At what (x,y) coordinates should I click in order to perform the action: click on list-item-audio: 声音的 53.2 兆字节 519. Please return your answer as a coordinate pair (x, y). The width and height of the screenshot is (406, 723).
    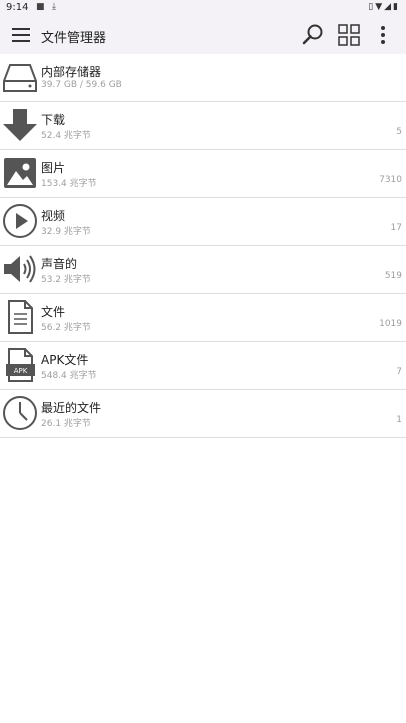
    Looking at the image, I should click on (203, 270).